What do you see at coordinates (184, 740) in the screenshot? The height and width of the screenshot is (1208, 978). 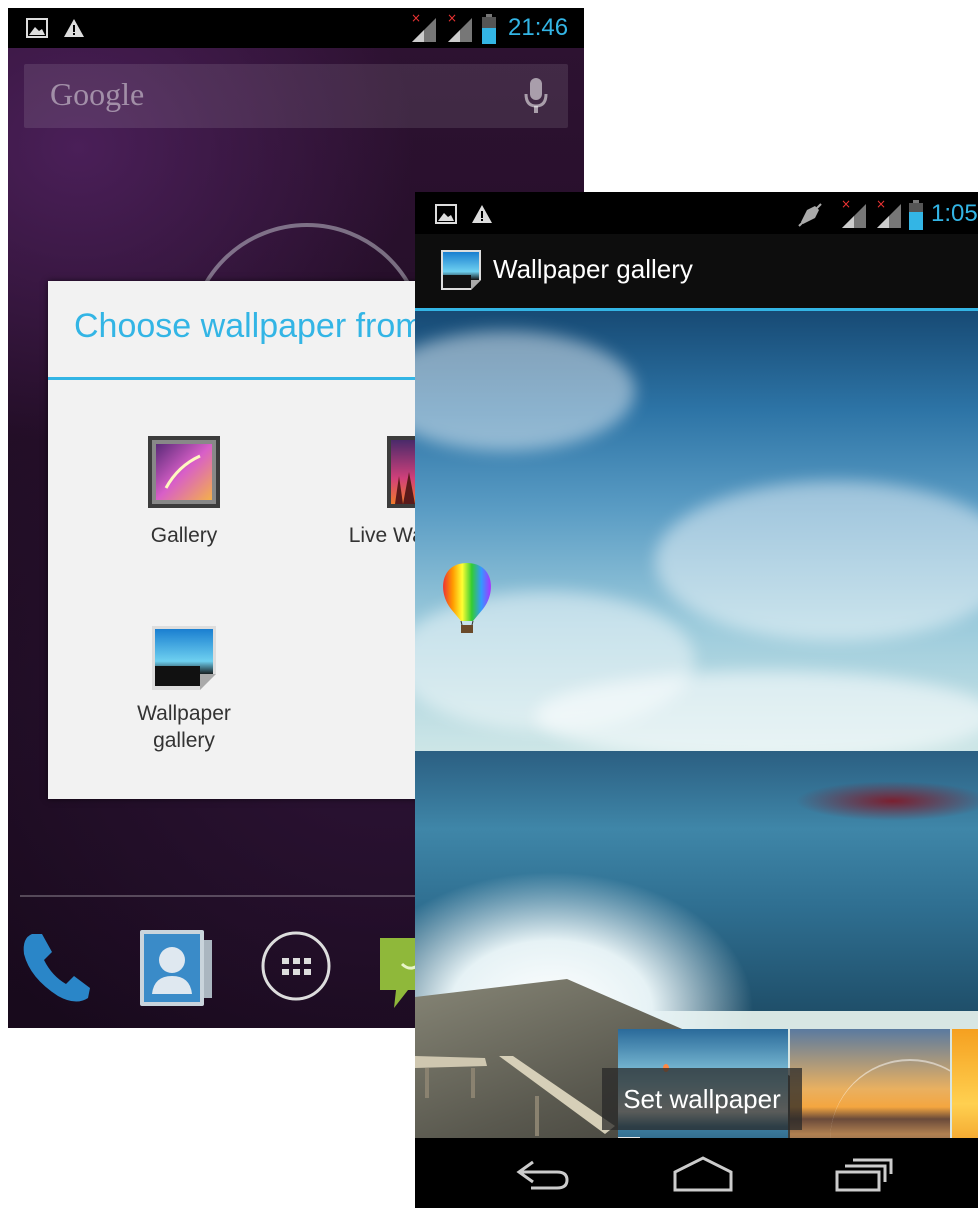 I see `dialog-item-label: gallery` at bounding box center [184, 740].